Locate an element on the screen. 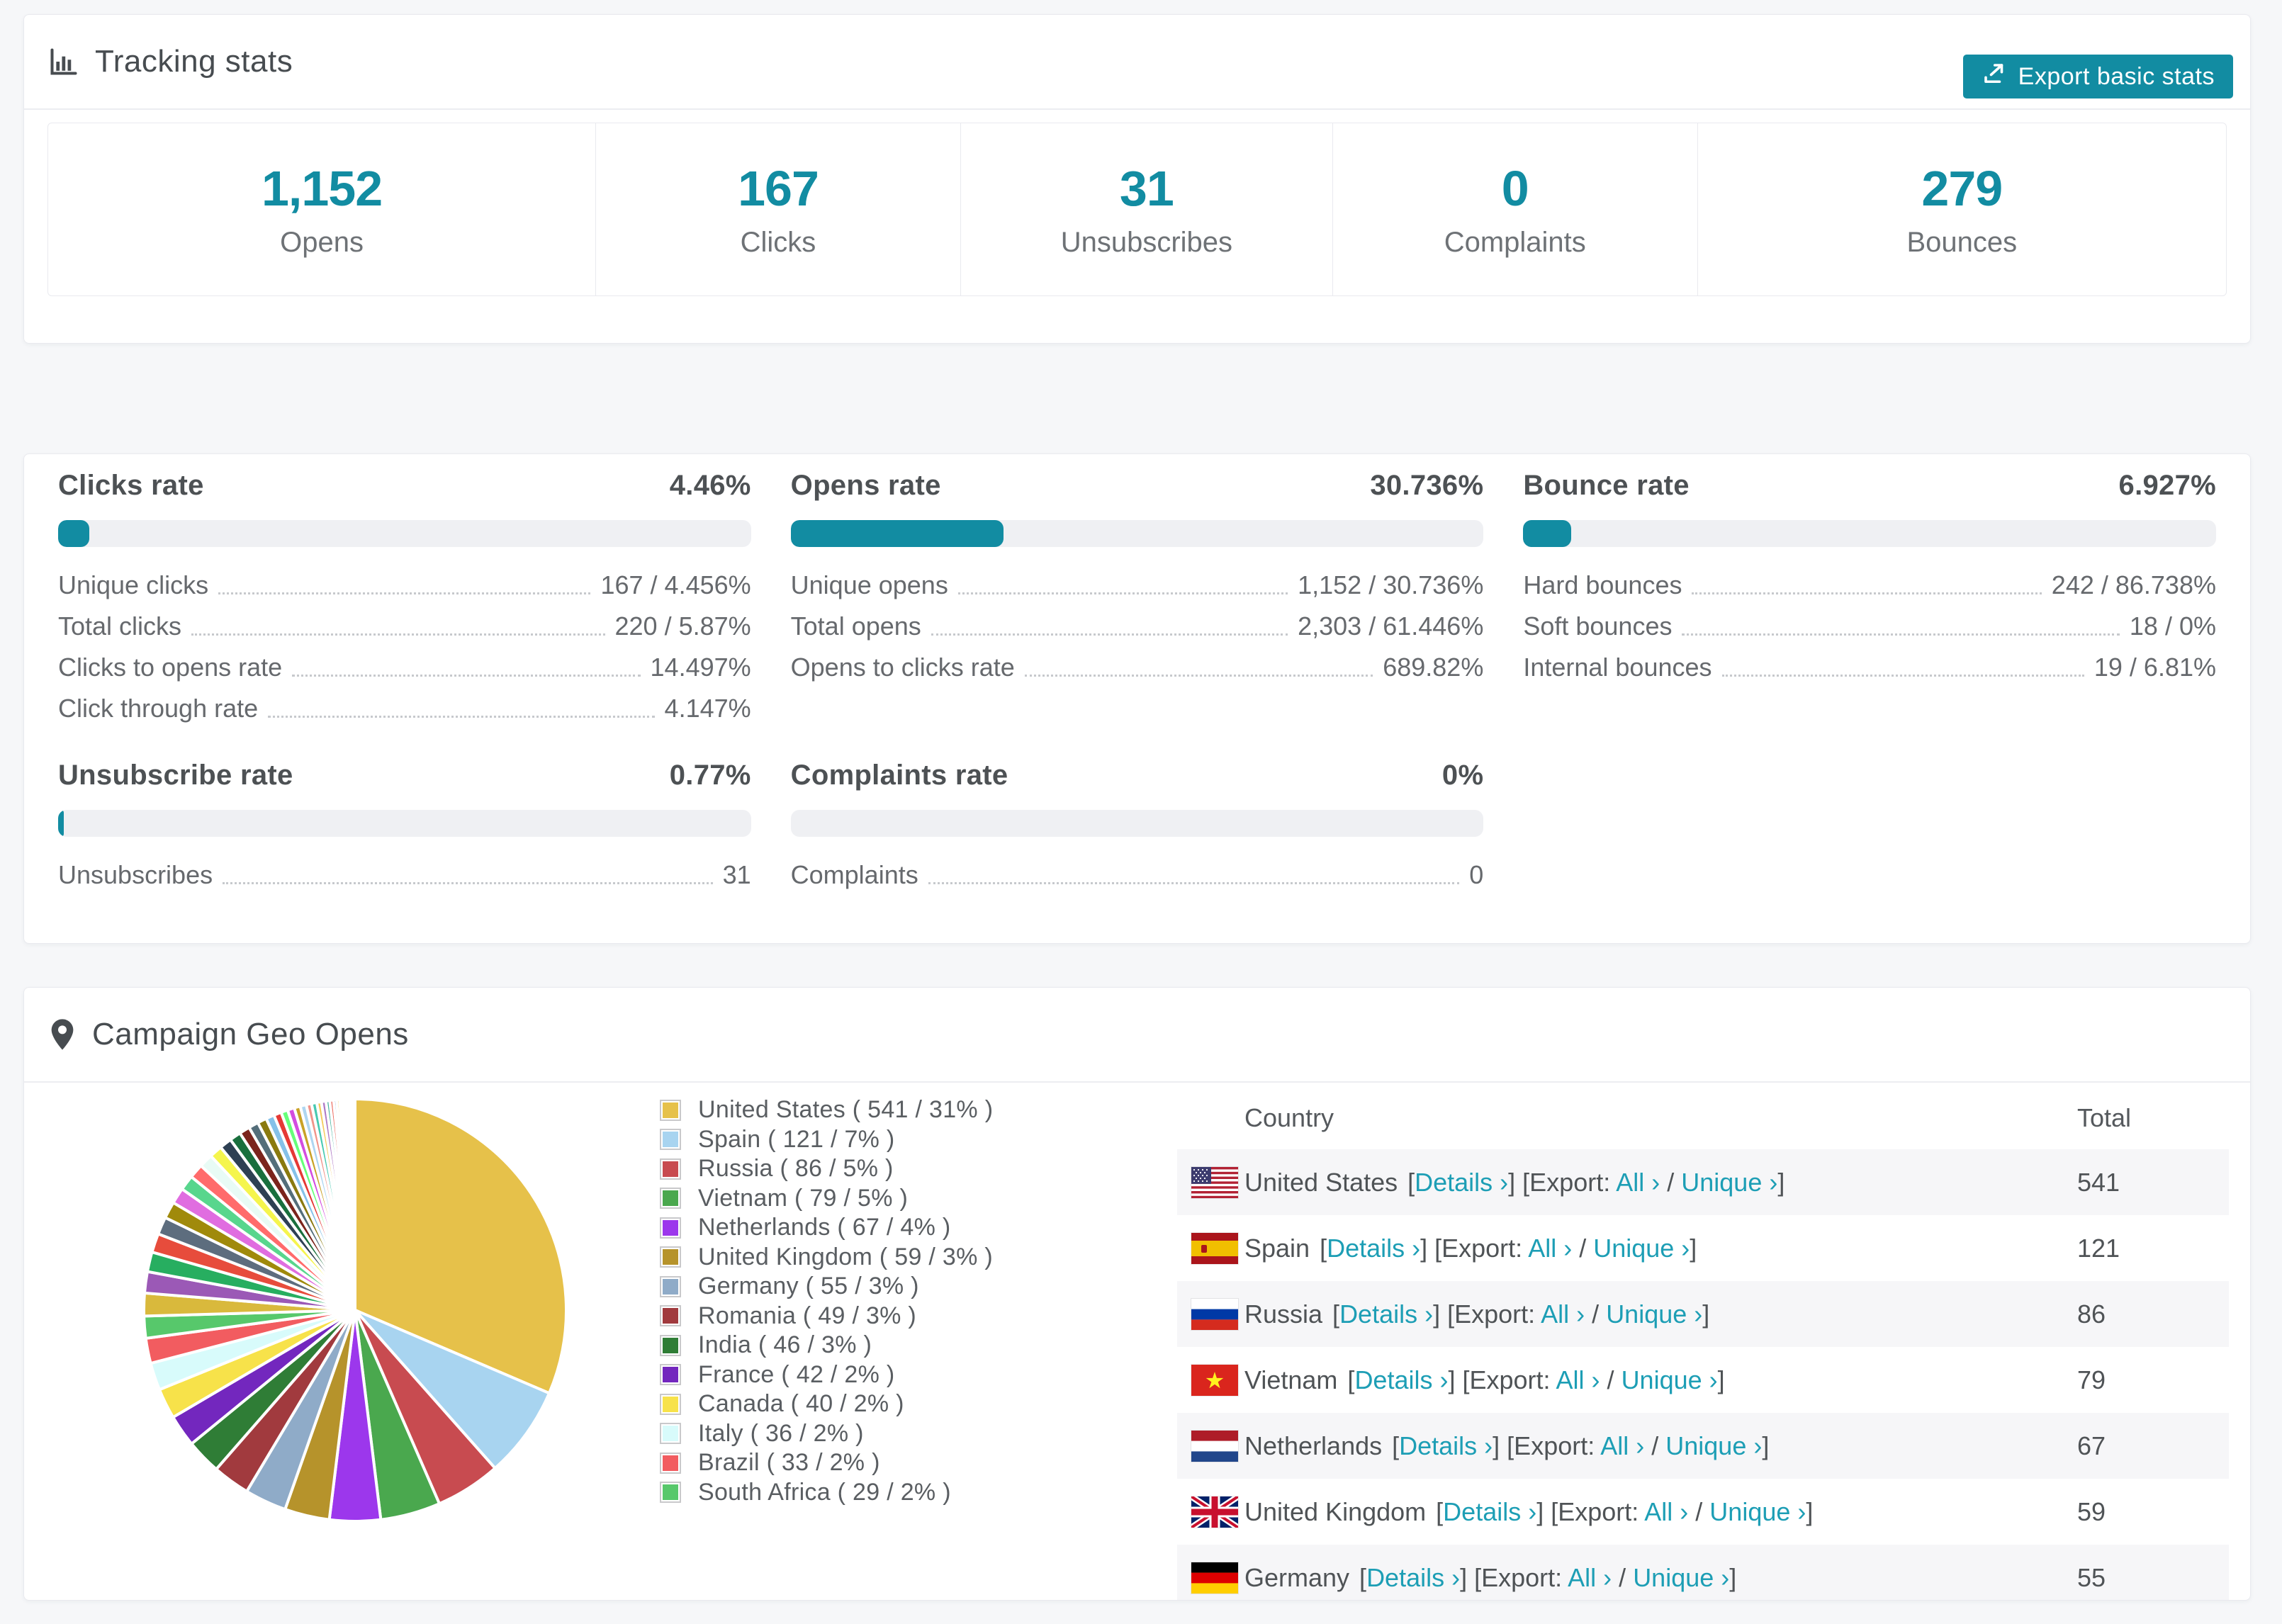 The image size is (2282, 1624). overview-stat-clicks: 167 Clicks is located at coordinates (777, 209).